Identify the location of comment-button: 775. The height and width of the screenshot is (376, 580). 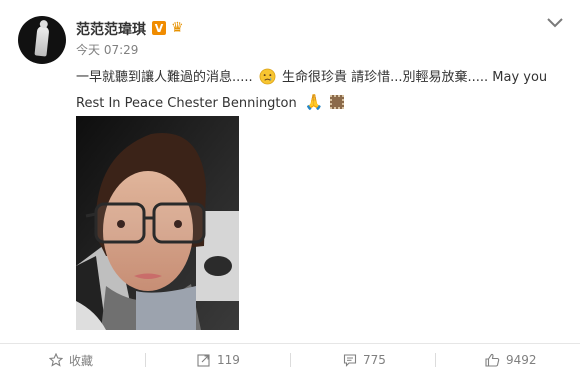
(364, 360).